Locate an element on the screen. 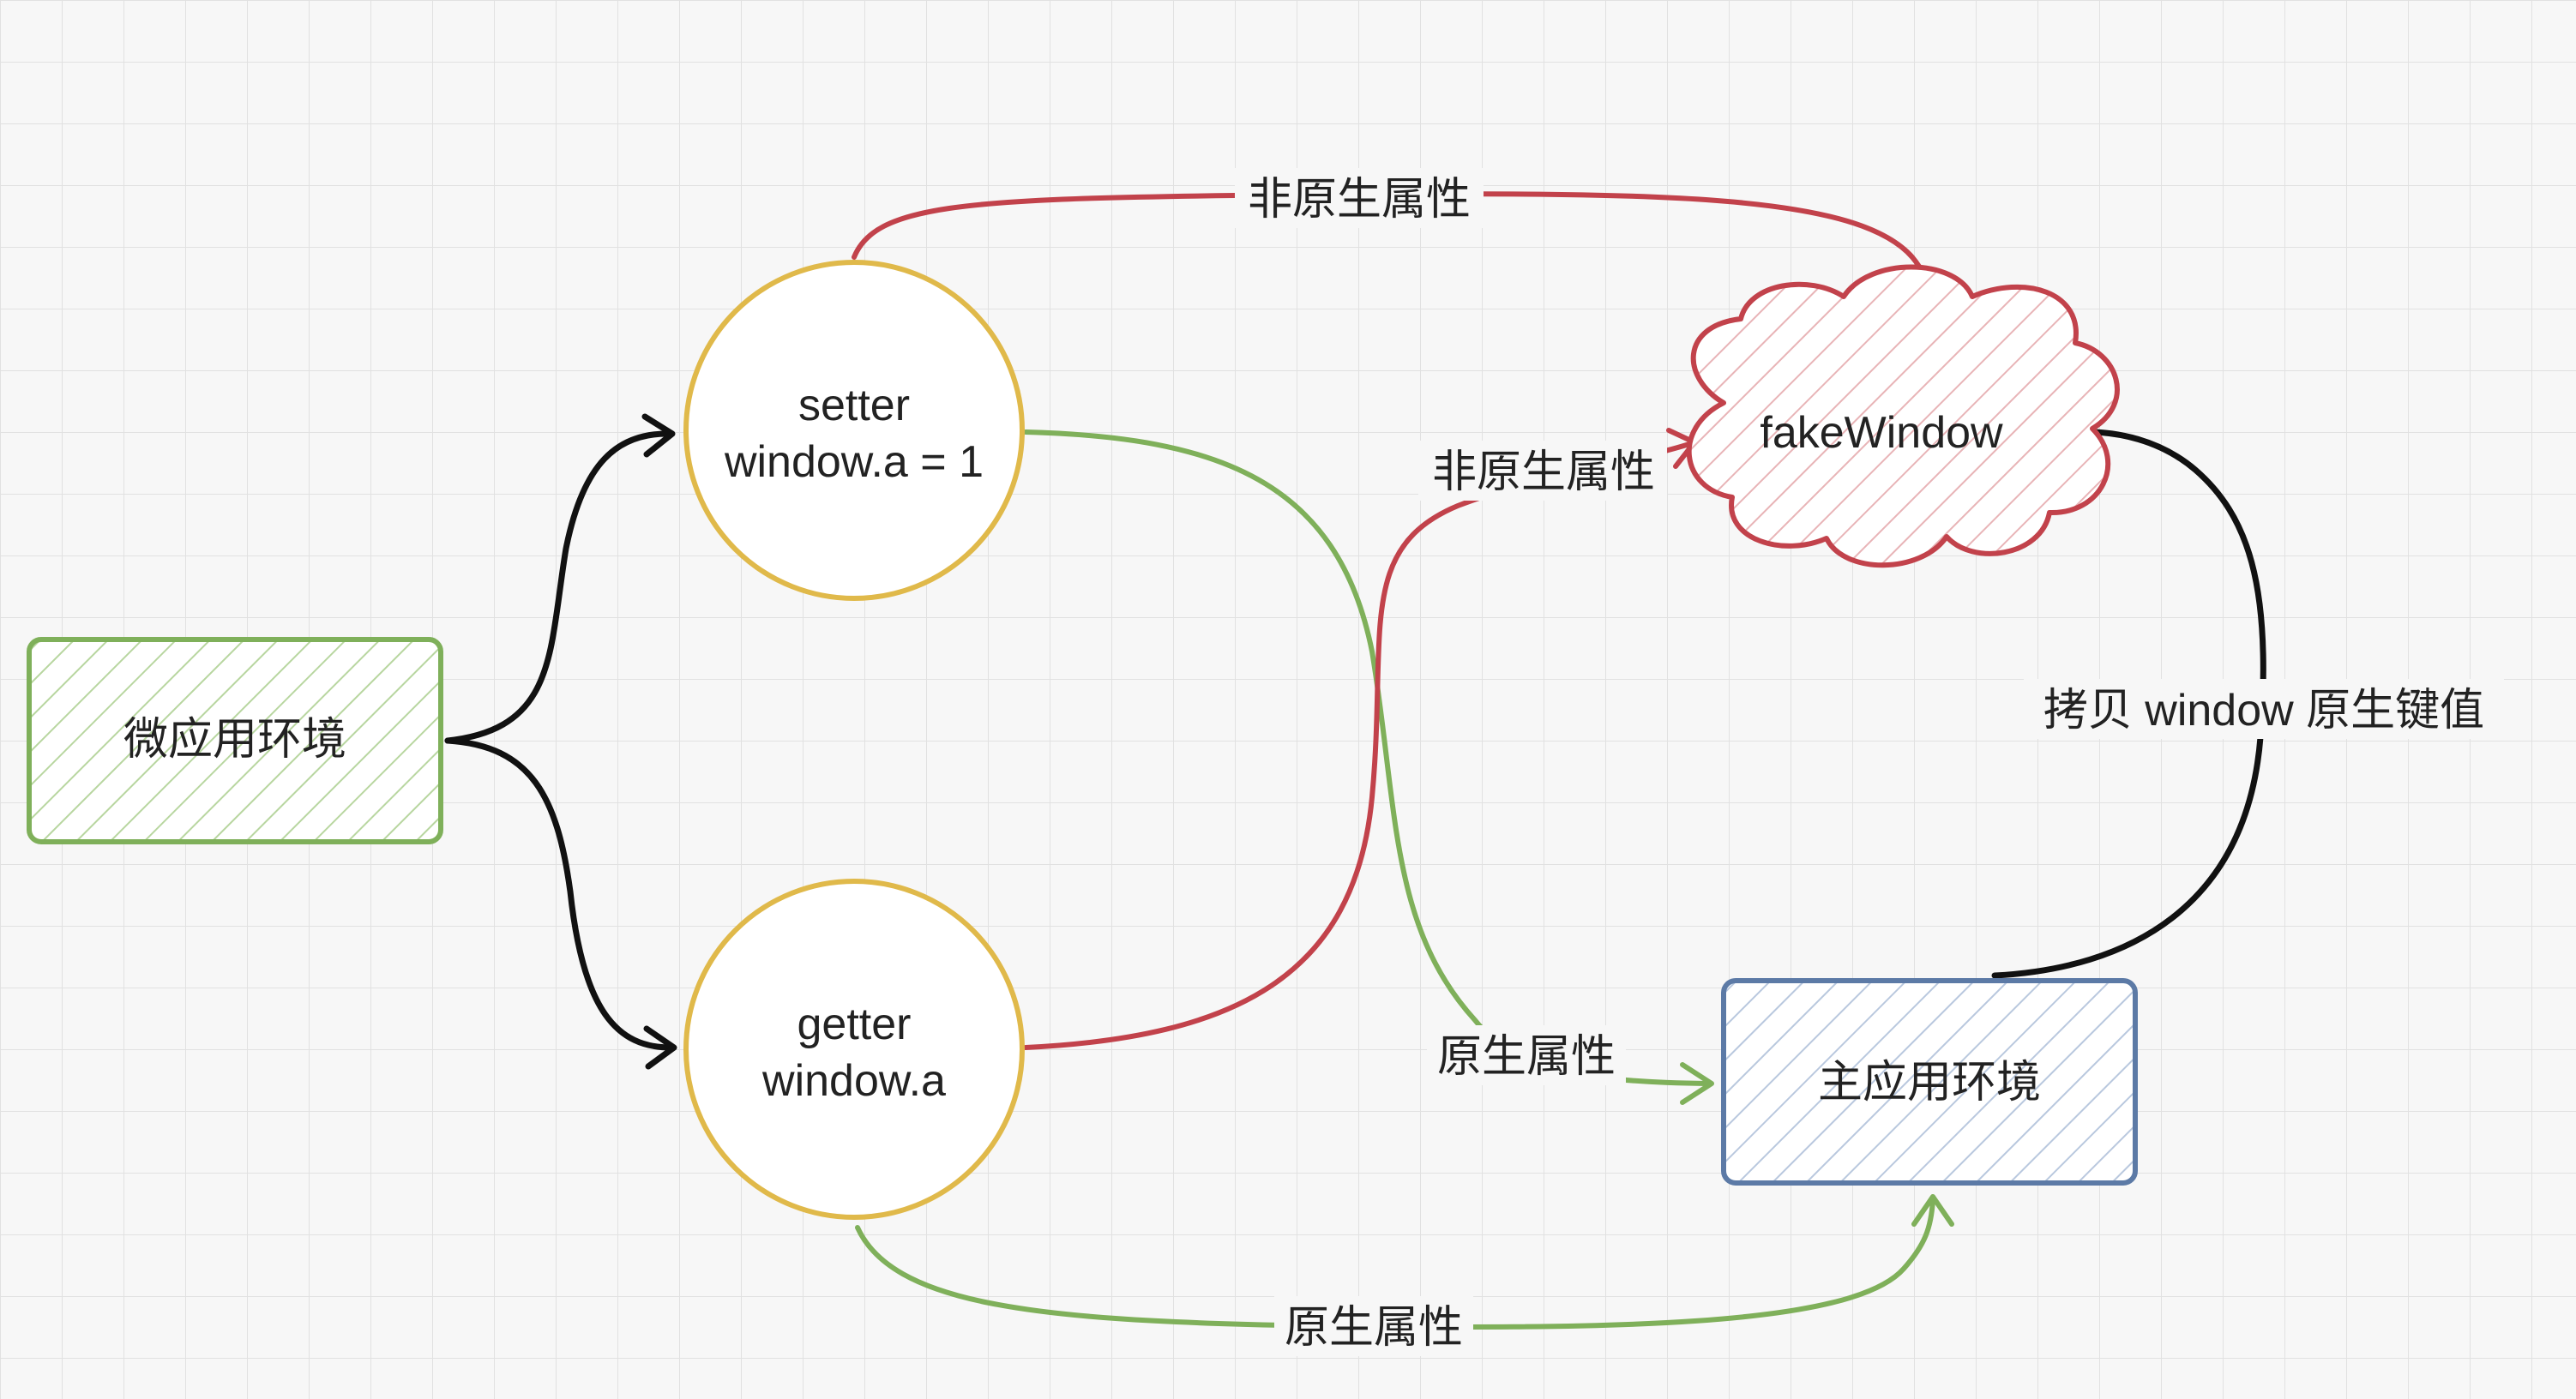  label-main-to-fake: 拷贝 window 原生键值 is located at coordinates (2264, 709).